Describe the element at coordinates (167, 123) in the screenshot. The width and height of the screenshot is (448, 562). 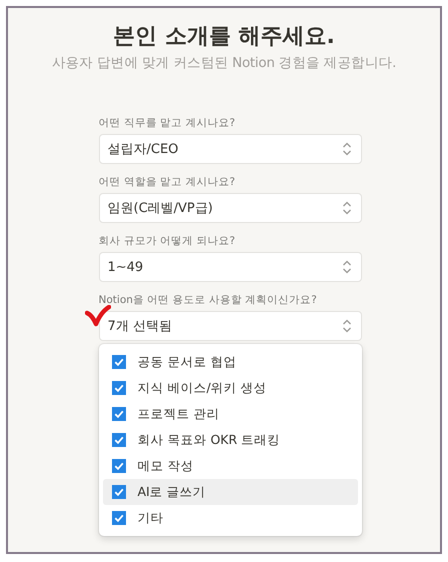
I see `field-label: 어떤 직무를 맡고 계시나요?` at that location.